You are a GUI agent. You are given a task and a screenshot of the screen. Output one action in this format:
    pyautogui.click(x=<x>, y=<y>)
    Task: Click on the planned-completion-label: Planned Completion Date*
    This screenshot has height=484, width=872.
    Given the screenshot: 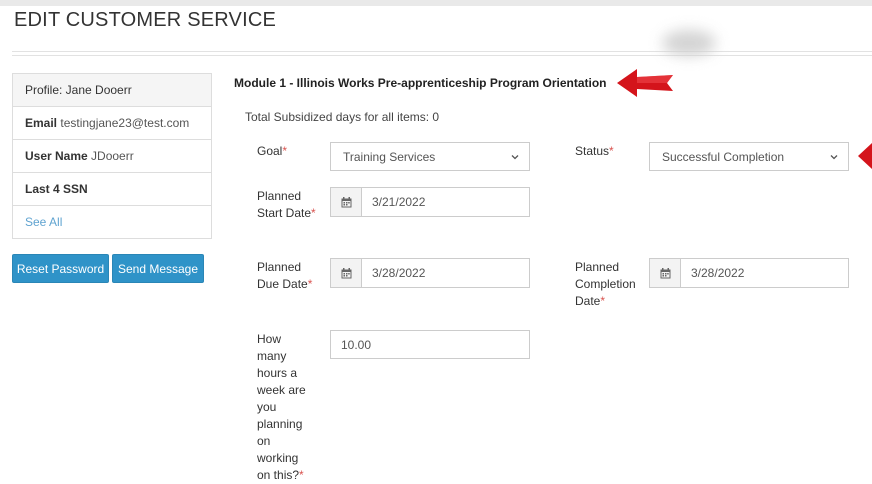 What is the action you would take?
    pyautogui.click(x=610, y=284)
    